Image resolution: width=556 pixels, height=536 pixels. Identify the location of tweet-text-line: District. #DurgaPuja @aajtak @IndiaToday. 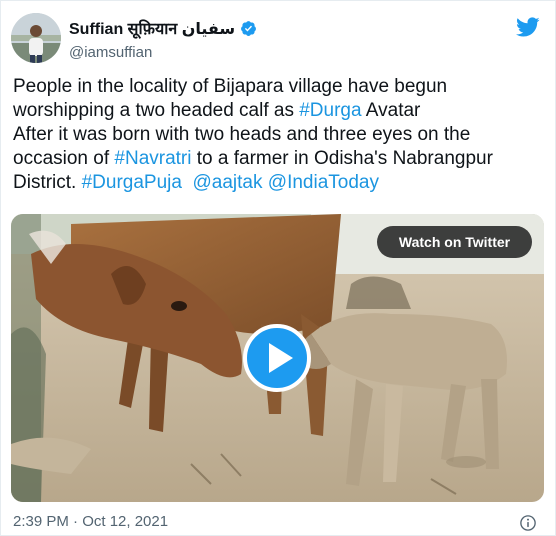
(281, 183).